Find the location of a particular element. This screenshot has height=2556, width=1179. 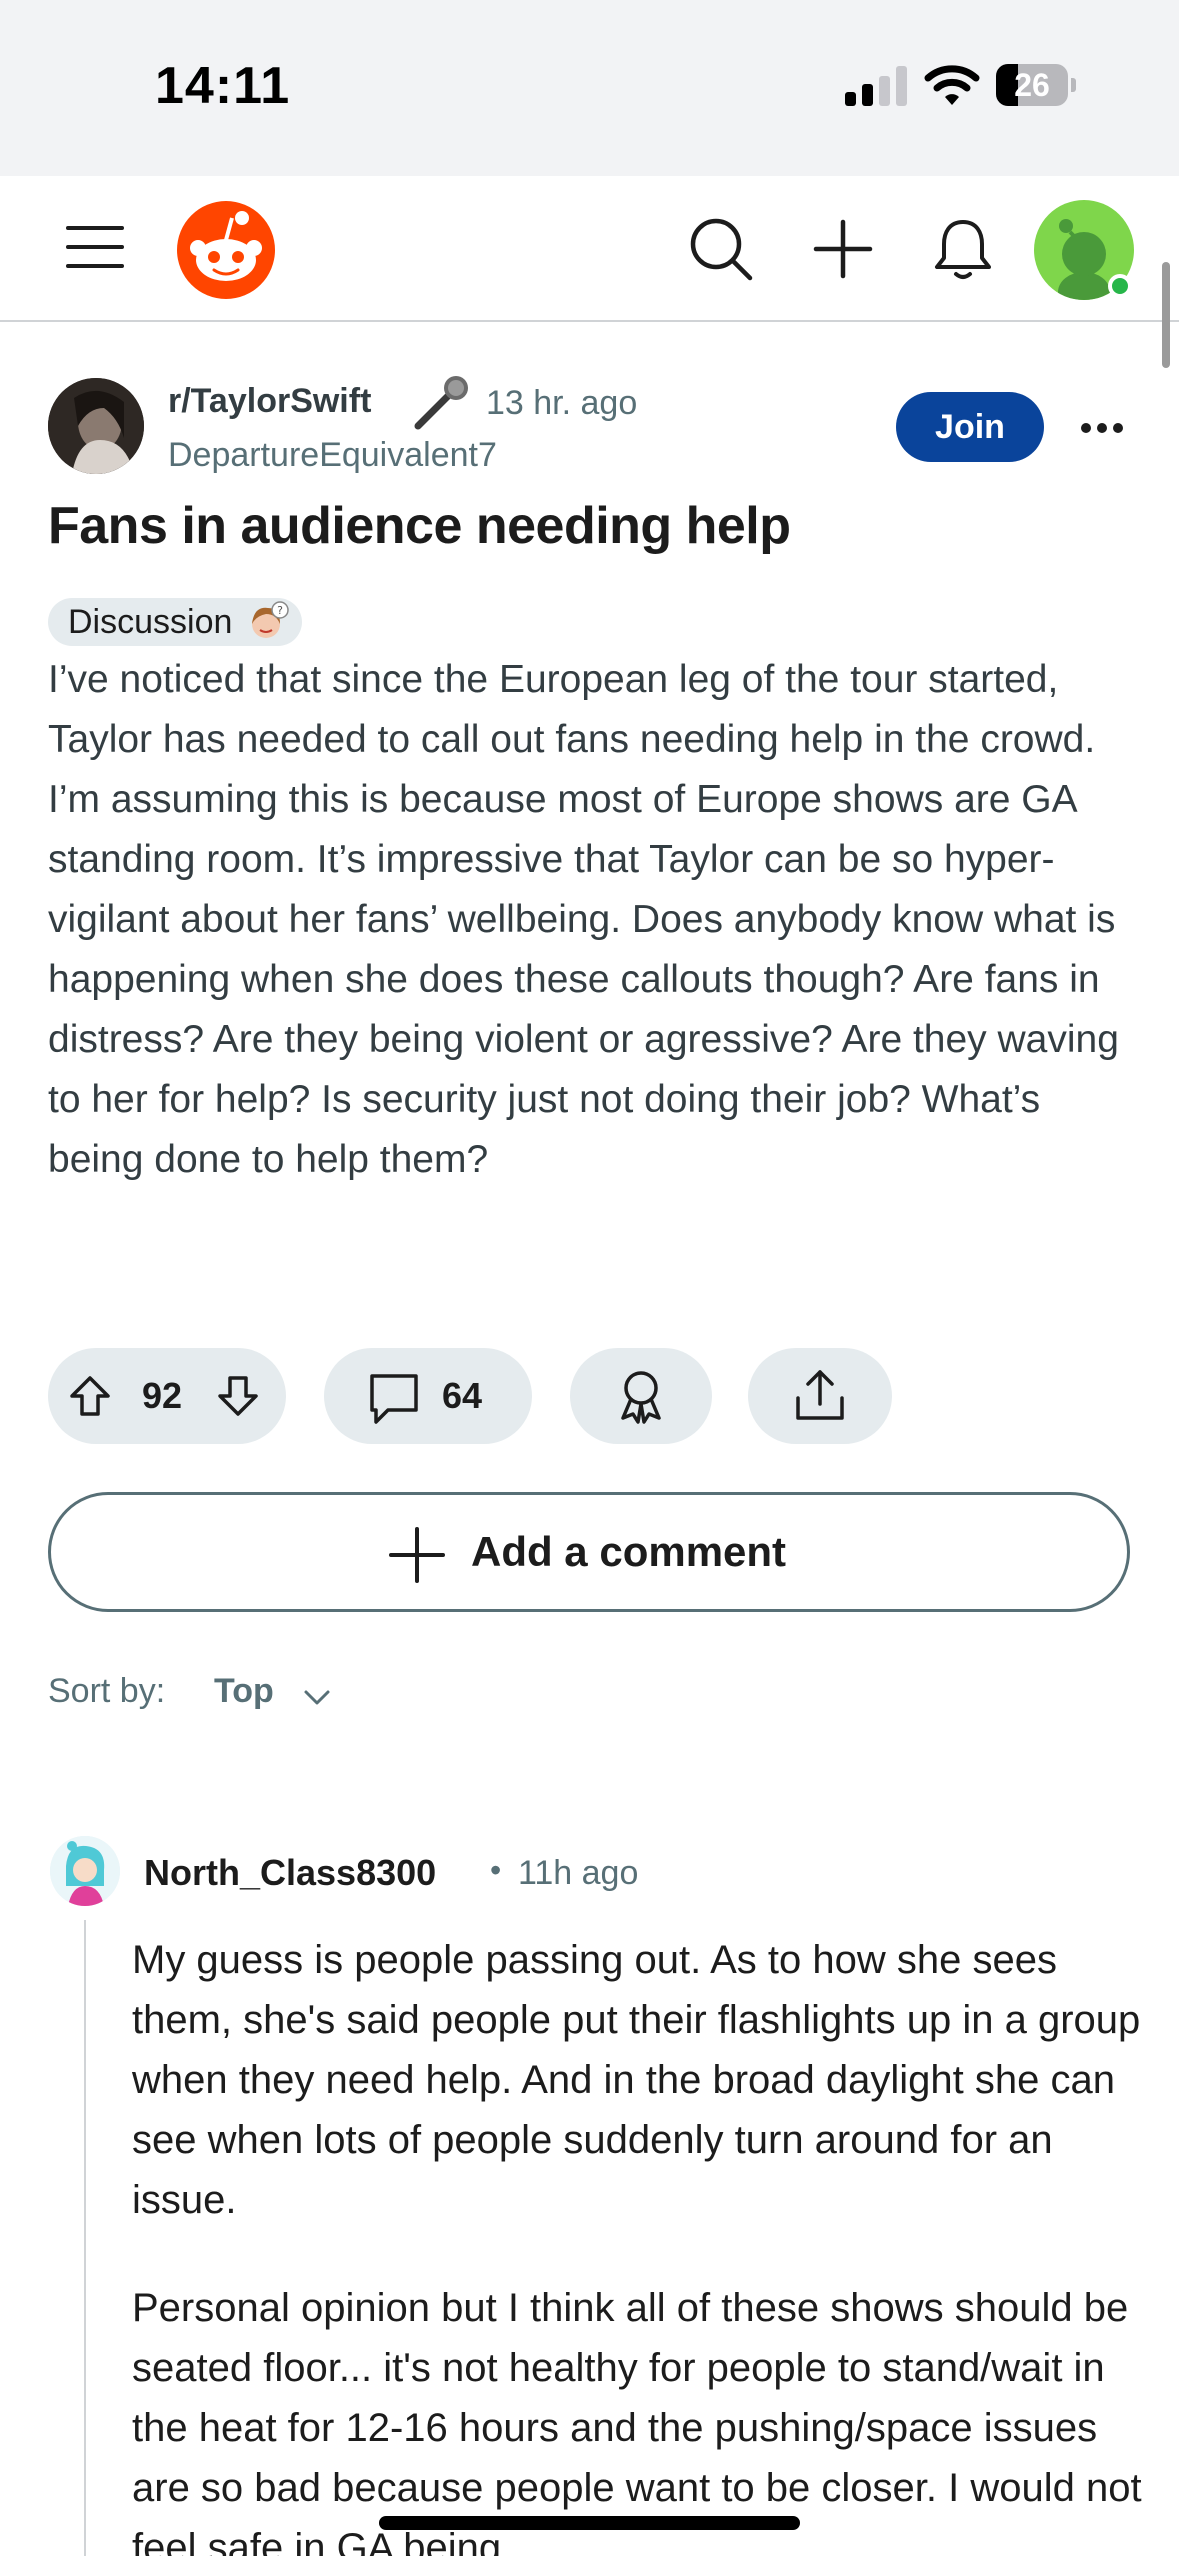

subreddit-name: r/TaylorSwift is located at coordinates (269, 401).